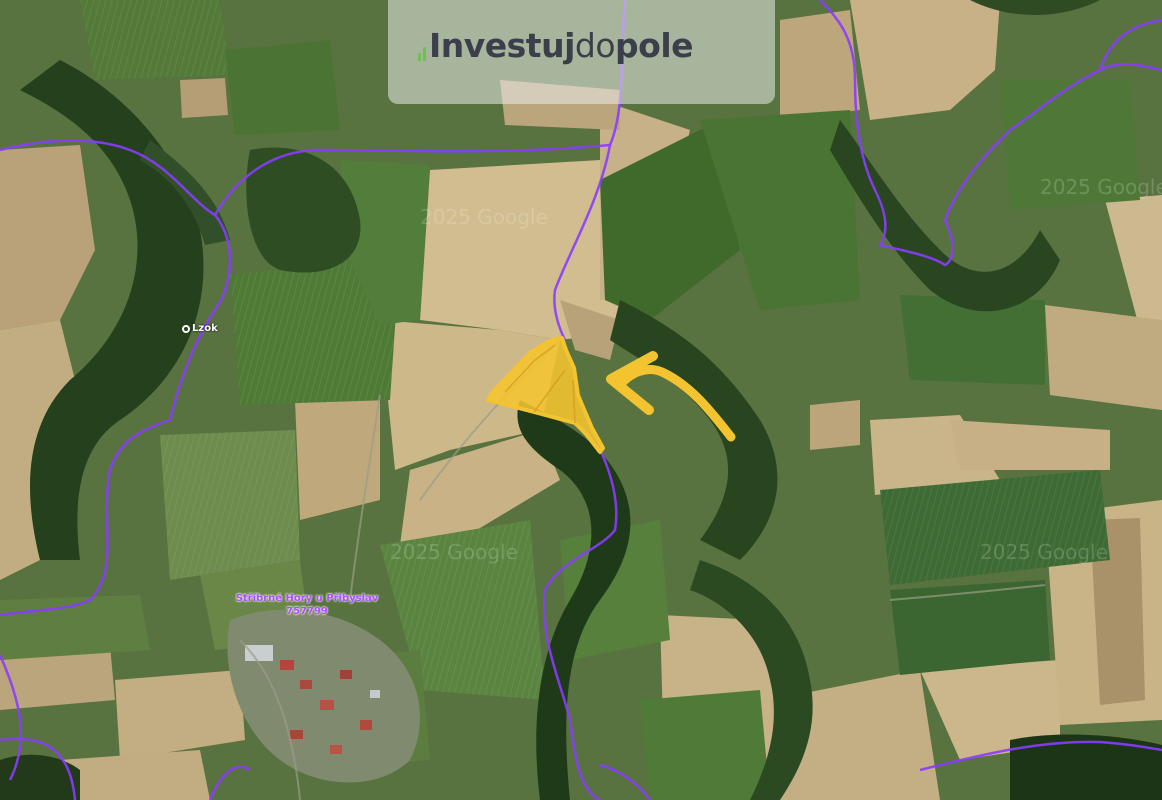  Describe the element at coordinates (307, 611) in the screenshot. I see `municipality-code: 757799` at that location.